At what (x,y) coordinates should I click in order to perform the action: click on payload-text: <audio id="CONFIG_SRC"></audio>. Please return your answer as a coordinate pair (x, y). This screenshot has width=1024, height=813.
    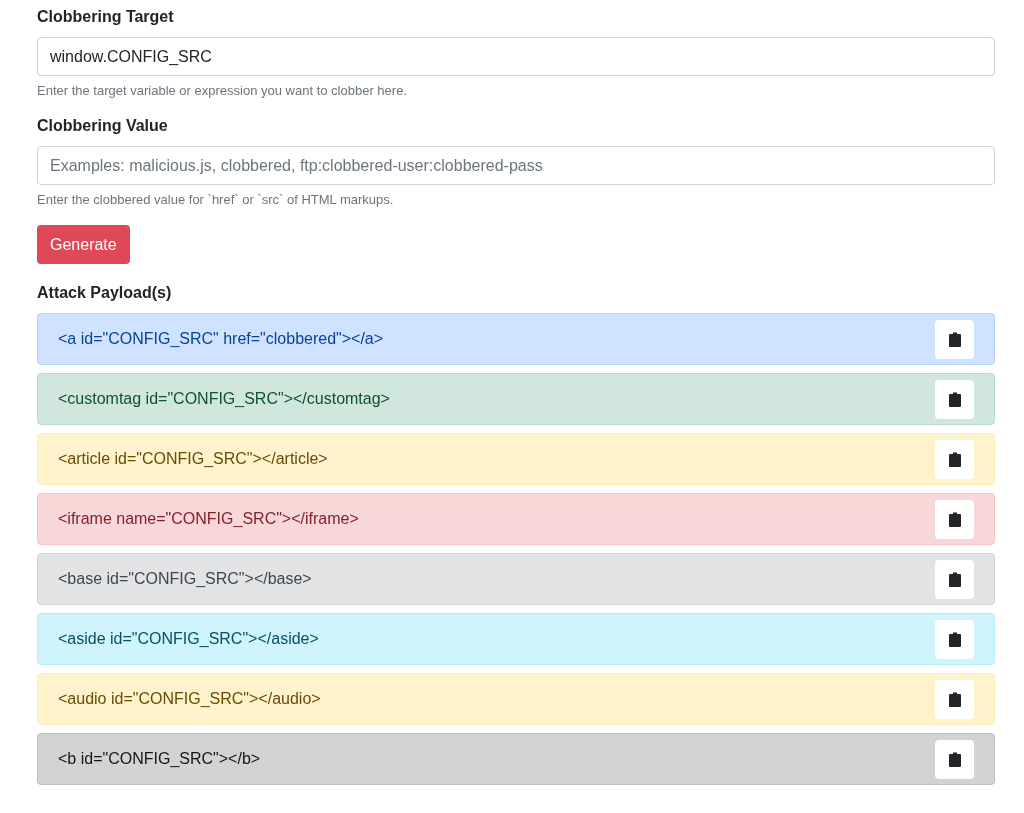
    Looking at the image, I should click on (189, 699).